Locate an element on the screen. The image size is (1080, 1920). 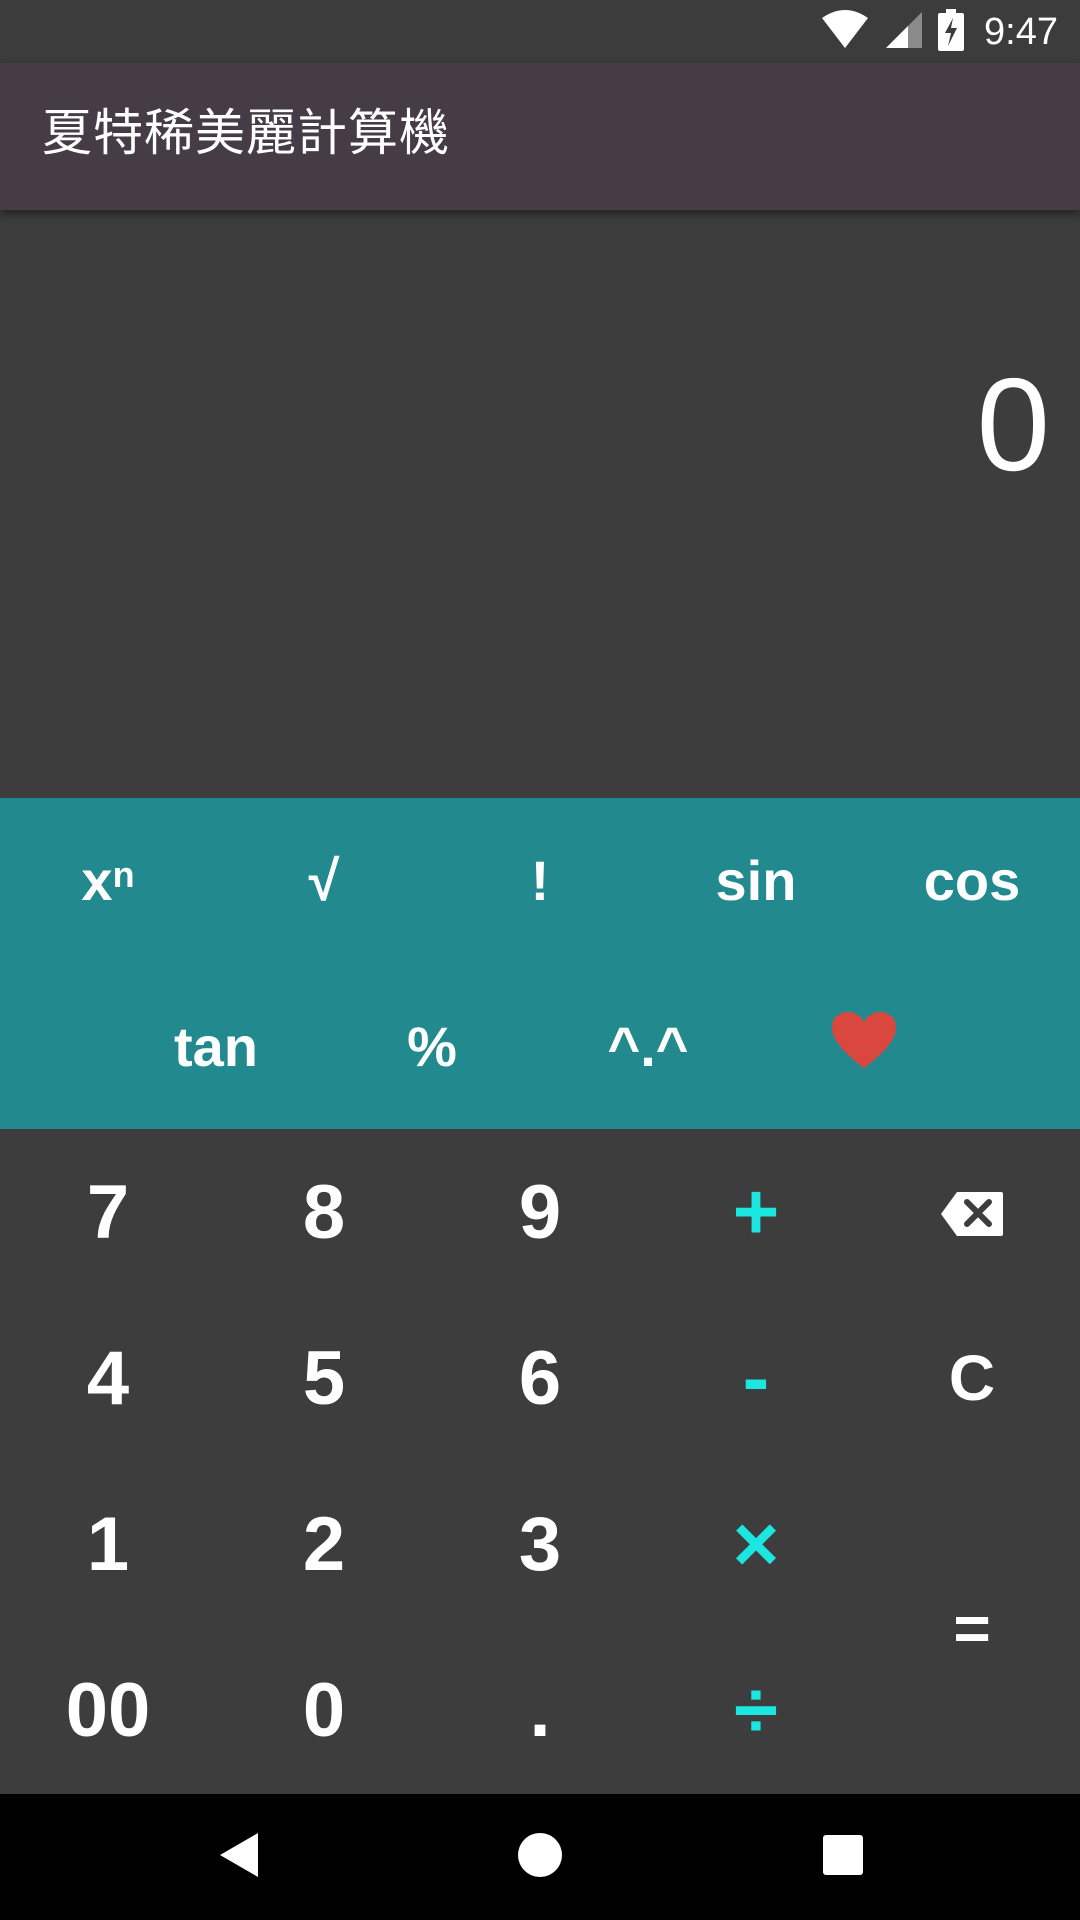
status-bar: 9:47 is located at coordinates (540, 31).